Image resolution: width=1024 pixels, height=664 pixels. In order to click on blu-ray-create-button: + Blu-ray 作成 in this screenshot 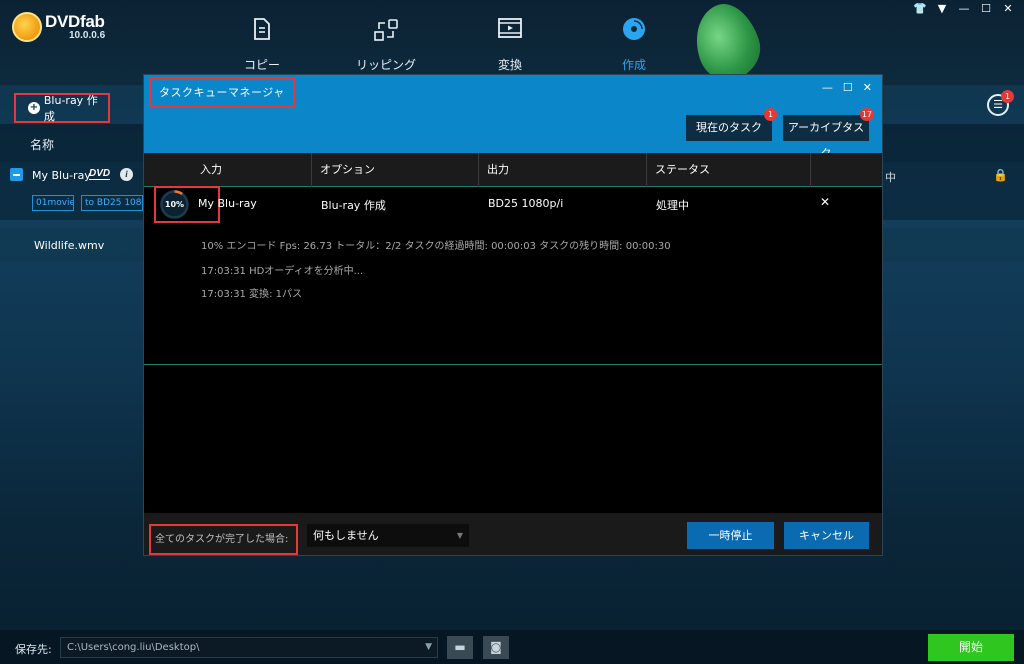, I will do `click(62, 108)`.